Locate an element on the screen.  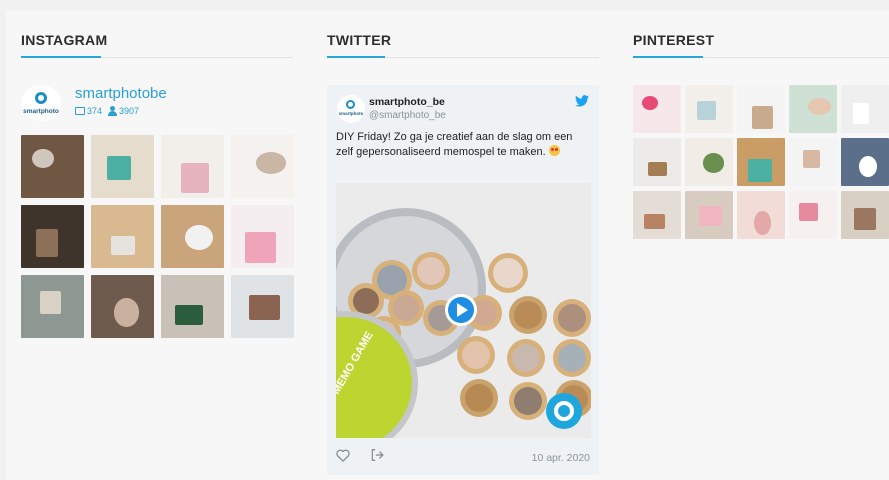
play-button-icon is located at coordinates (461, 310).